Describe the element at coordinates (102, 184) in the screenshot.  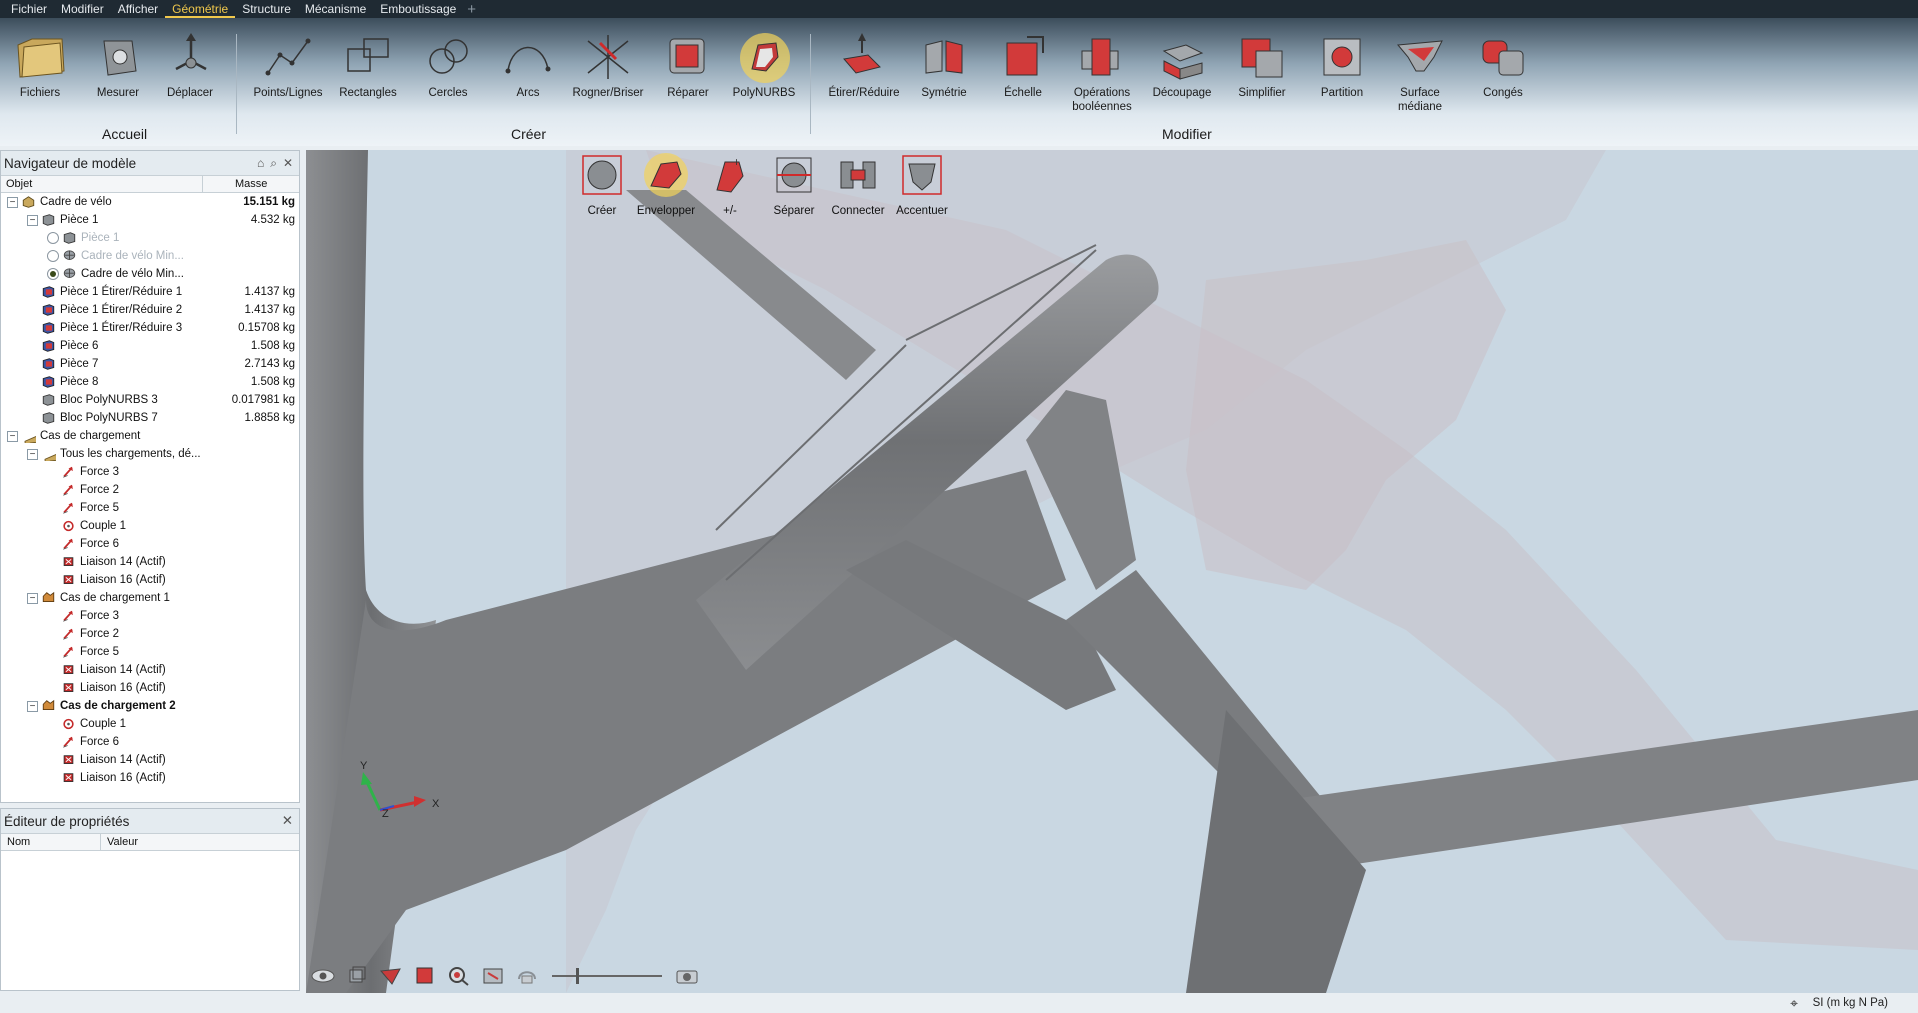
I see `column-header-object: Objet` at that location.